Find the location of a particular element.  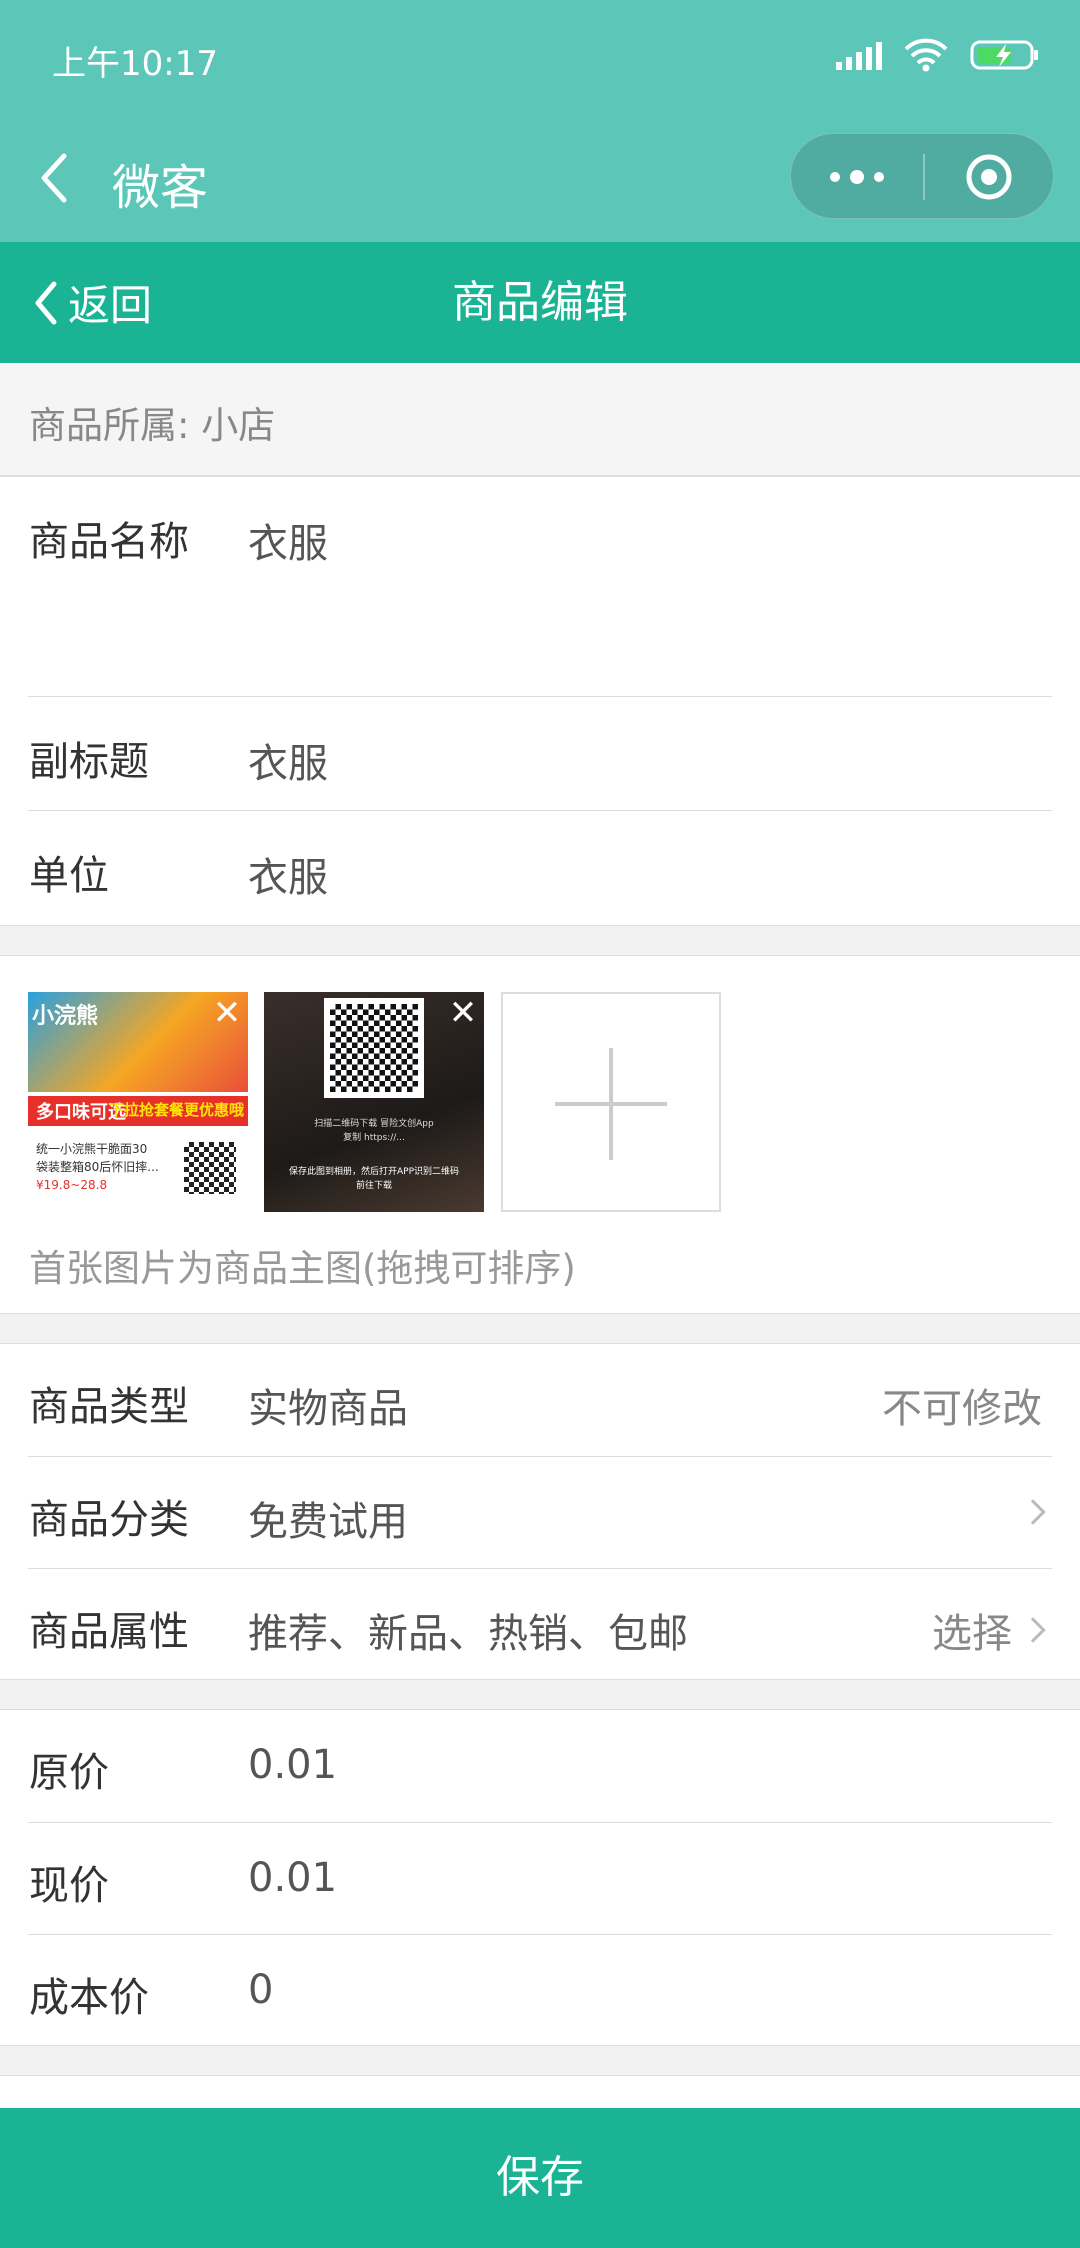

remove-image-2-icon: ✕ is located at coordinates (463, 1013).